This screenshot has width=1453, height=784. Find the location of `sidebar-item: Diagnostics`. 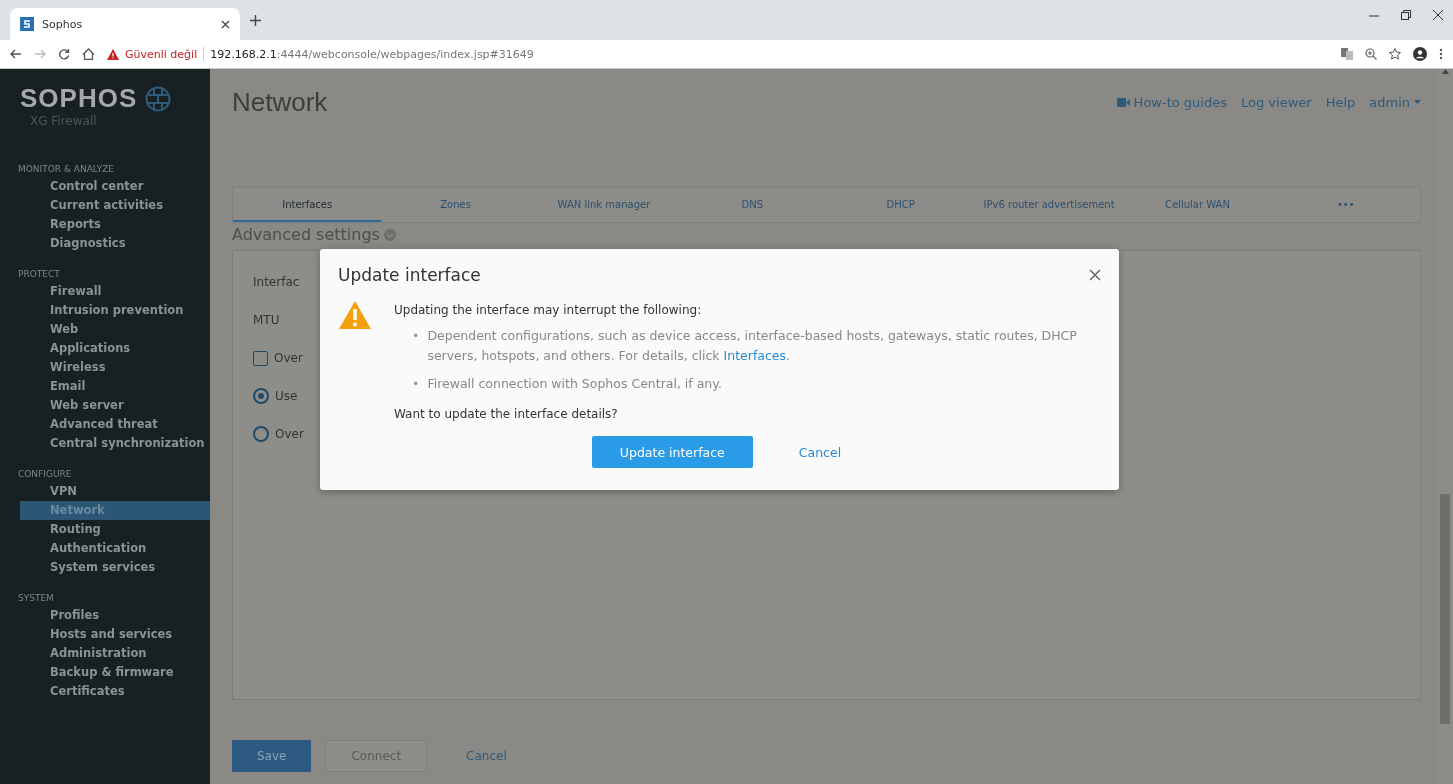

sidebar-item: Diagnostics is located at coordinates (115, 243).